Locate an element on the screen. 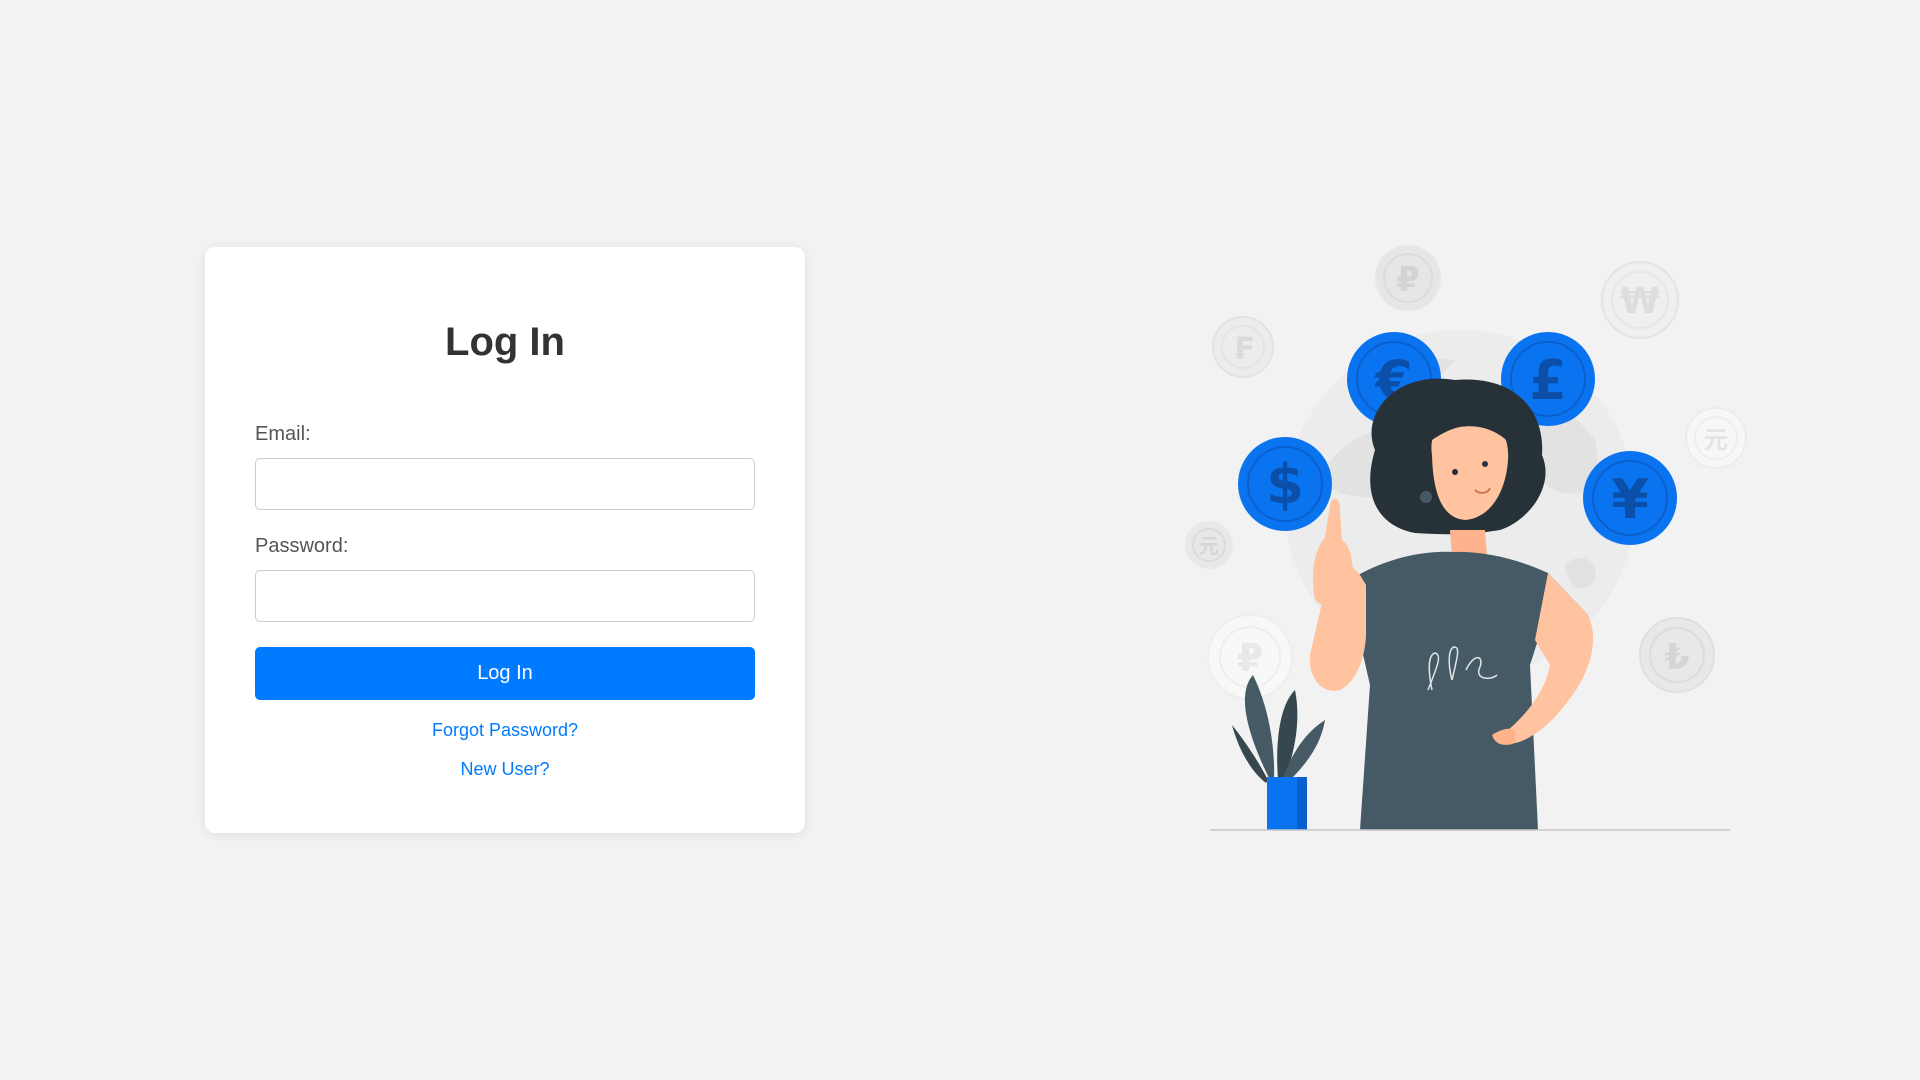 This screenshot has width=1920, height=1080. coin-symbol: $ is located at coordinates (1285, 484).